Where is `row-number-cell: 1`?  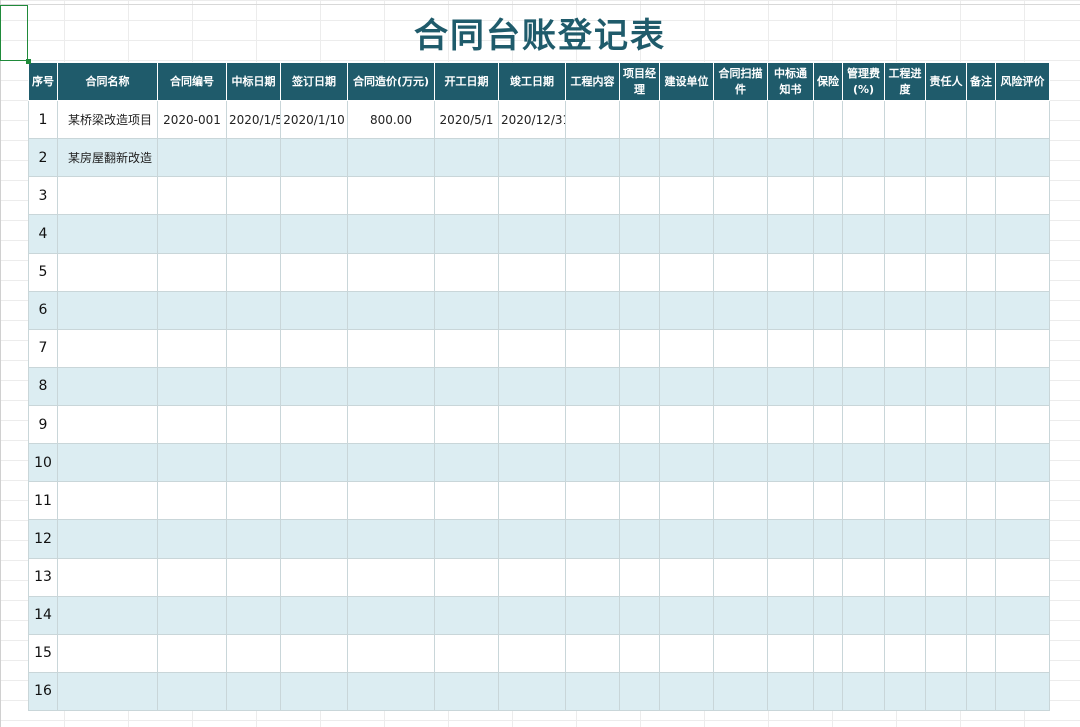
row-number-cell: 1 is located at coordinates (43, 119).